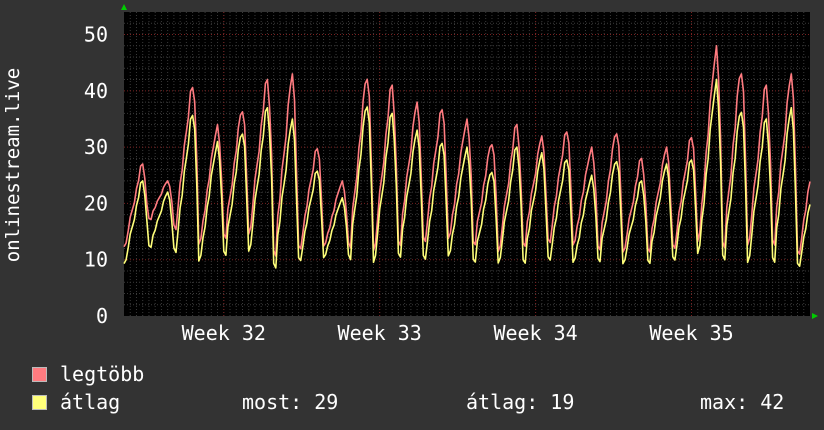 The height and width of the screenshot is (430, 824). What do you see at coordinates (380, 333) in the screenshot?
I see `x-tick-label: Week 33` at bounding box center [380, 333].